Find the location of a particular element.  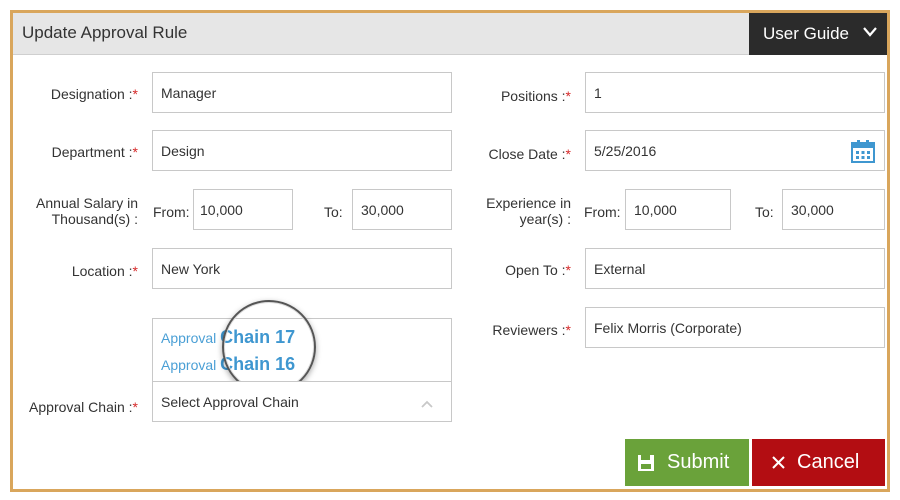

calendar-icon is located at coordinates (863, 152).